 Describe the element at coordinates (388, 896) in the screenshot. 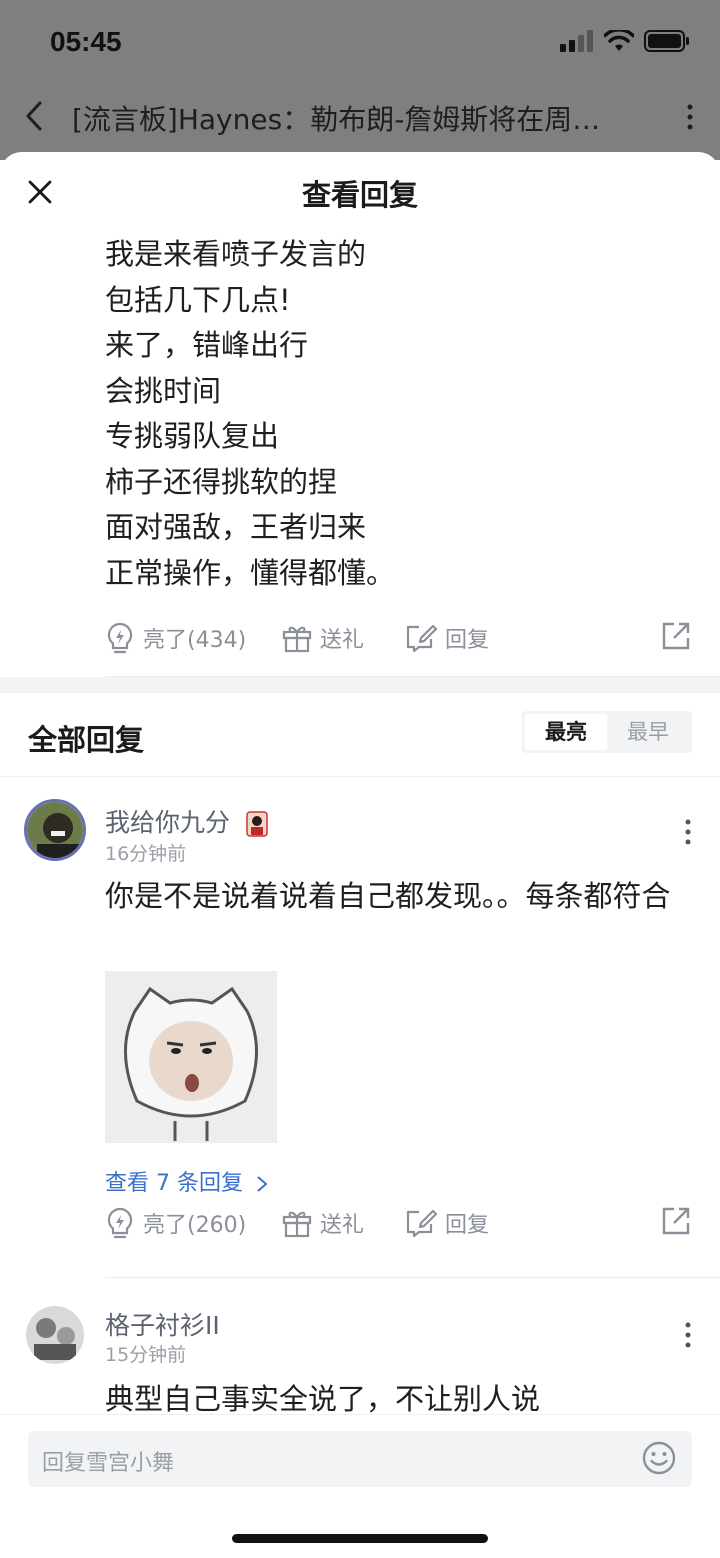

I see `reply-text: 你是不是说着说着自己都发现。。每条都符合` at that location.